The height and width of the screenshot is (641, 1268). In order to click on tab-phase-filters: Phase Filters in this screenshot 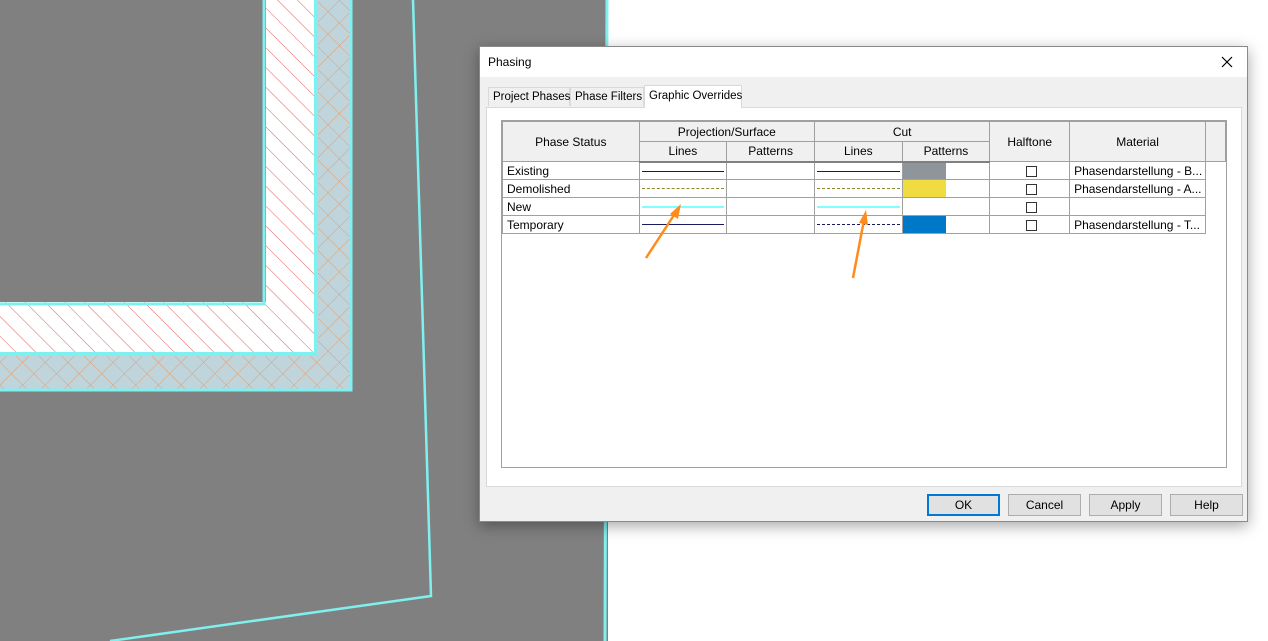, I will do `click(607, 96)`.